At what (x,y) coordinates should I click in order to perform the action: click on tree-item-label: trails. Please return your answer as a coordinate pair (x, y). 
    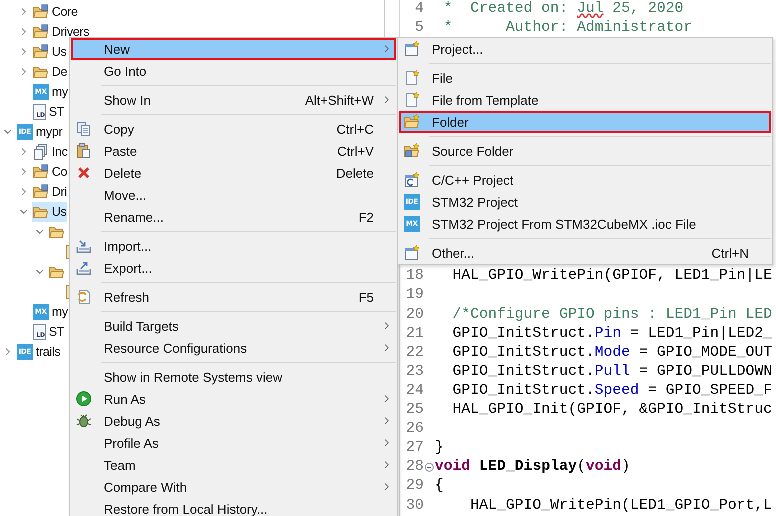
    Looking at the image, I should click on (48, 352).